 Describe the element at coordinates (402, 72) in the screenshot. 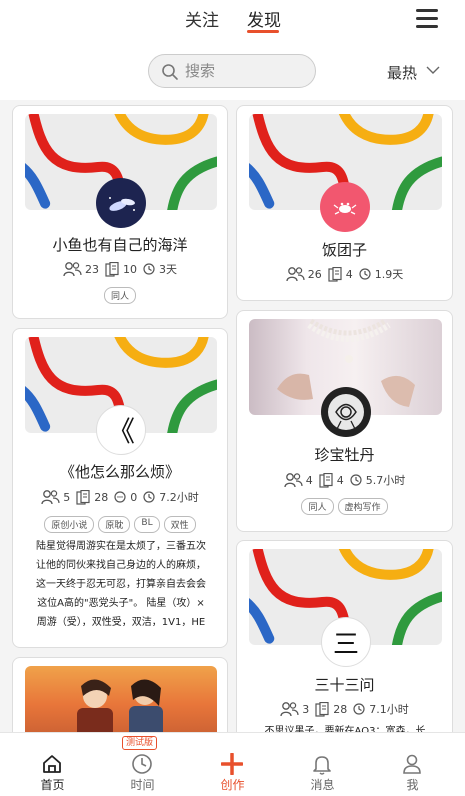

I see `sort-selector: 最热` at that location.